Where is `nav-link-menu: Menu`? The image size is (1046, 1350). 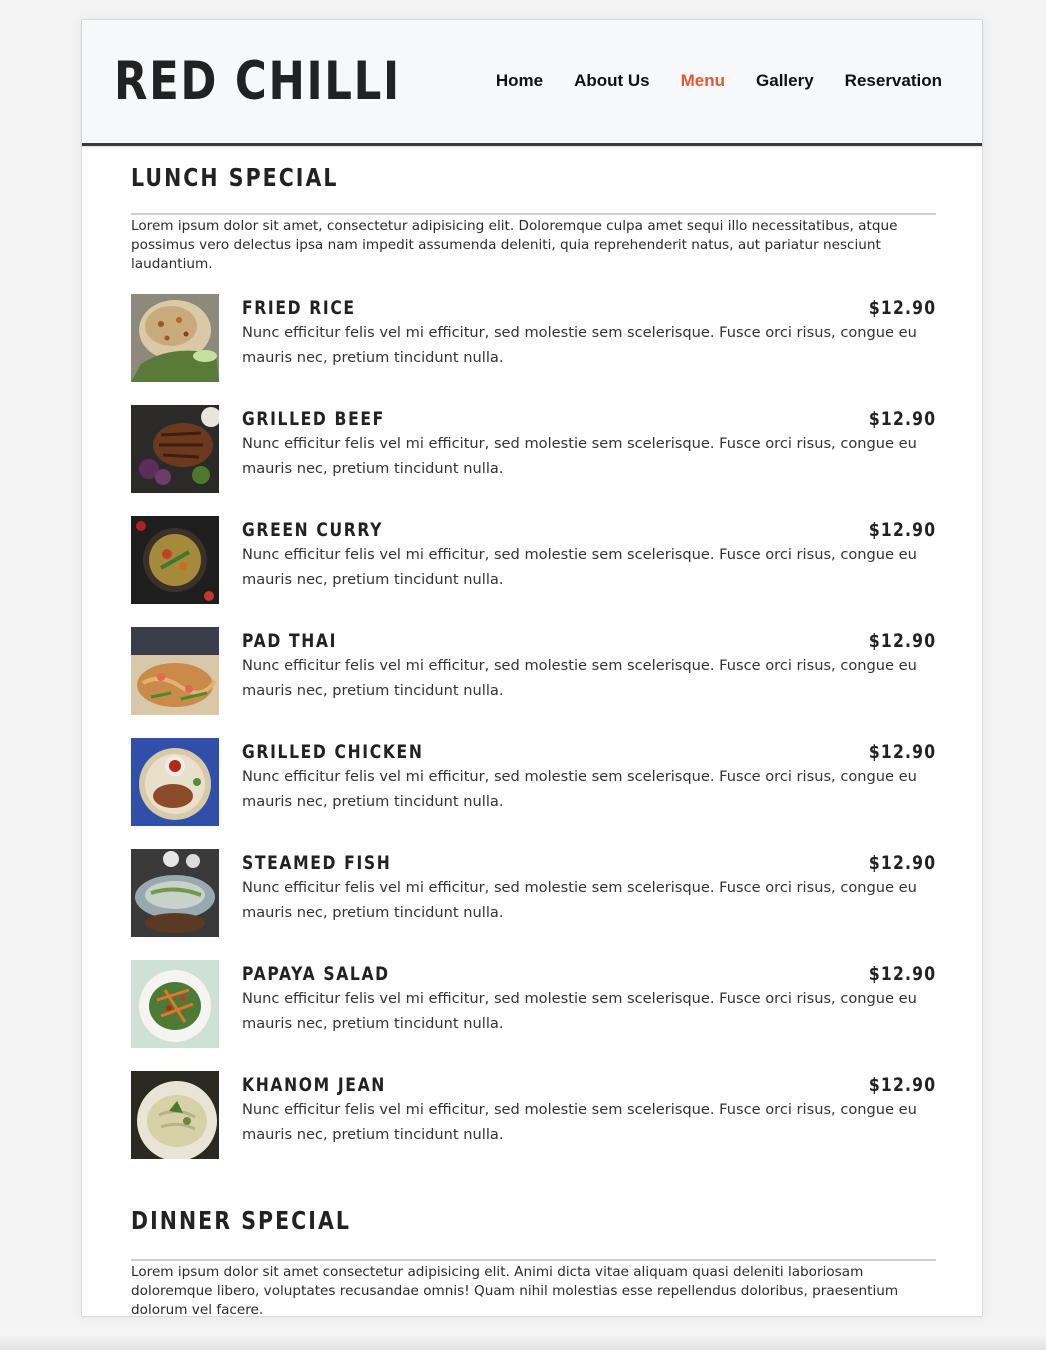
nav-link-menu: Menu is located at coordinates (703, 81).